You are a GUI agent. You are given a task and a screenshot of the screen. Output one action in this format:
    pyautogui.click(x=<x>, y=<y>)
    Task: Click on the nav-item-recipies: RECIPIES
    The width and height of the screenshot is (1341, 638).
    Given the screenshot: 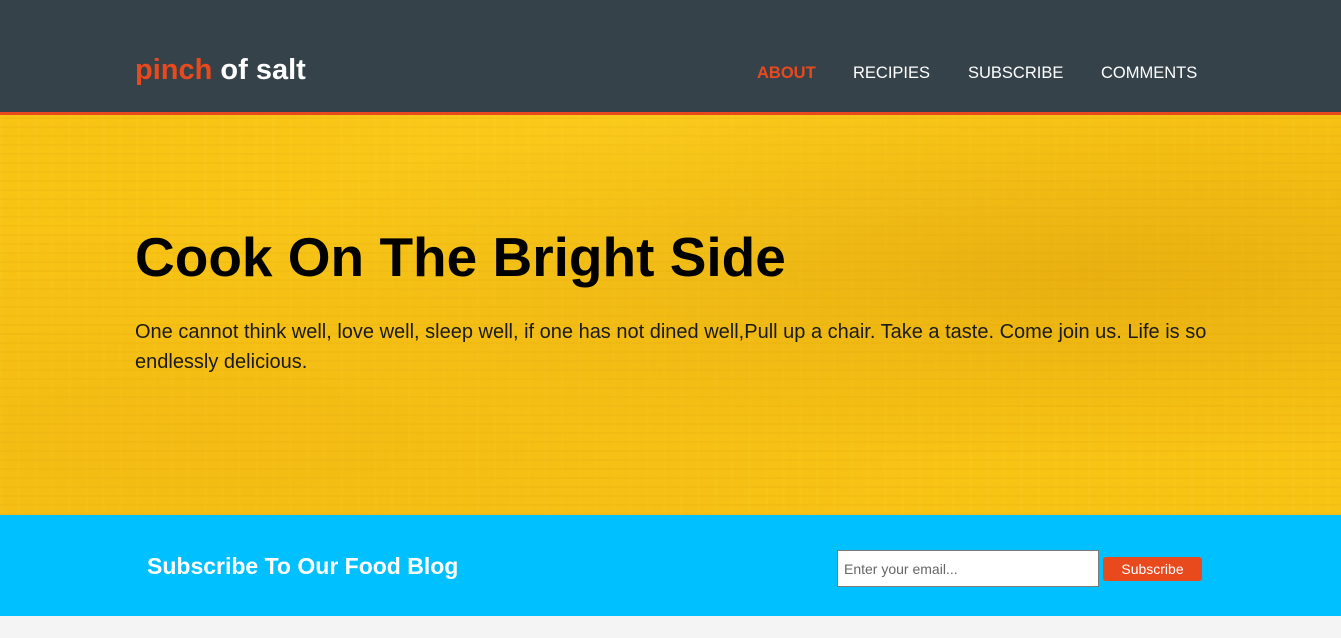 What is the action you would take?
    pyautogui.click(x=891, y=73)
    